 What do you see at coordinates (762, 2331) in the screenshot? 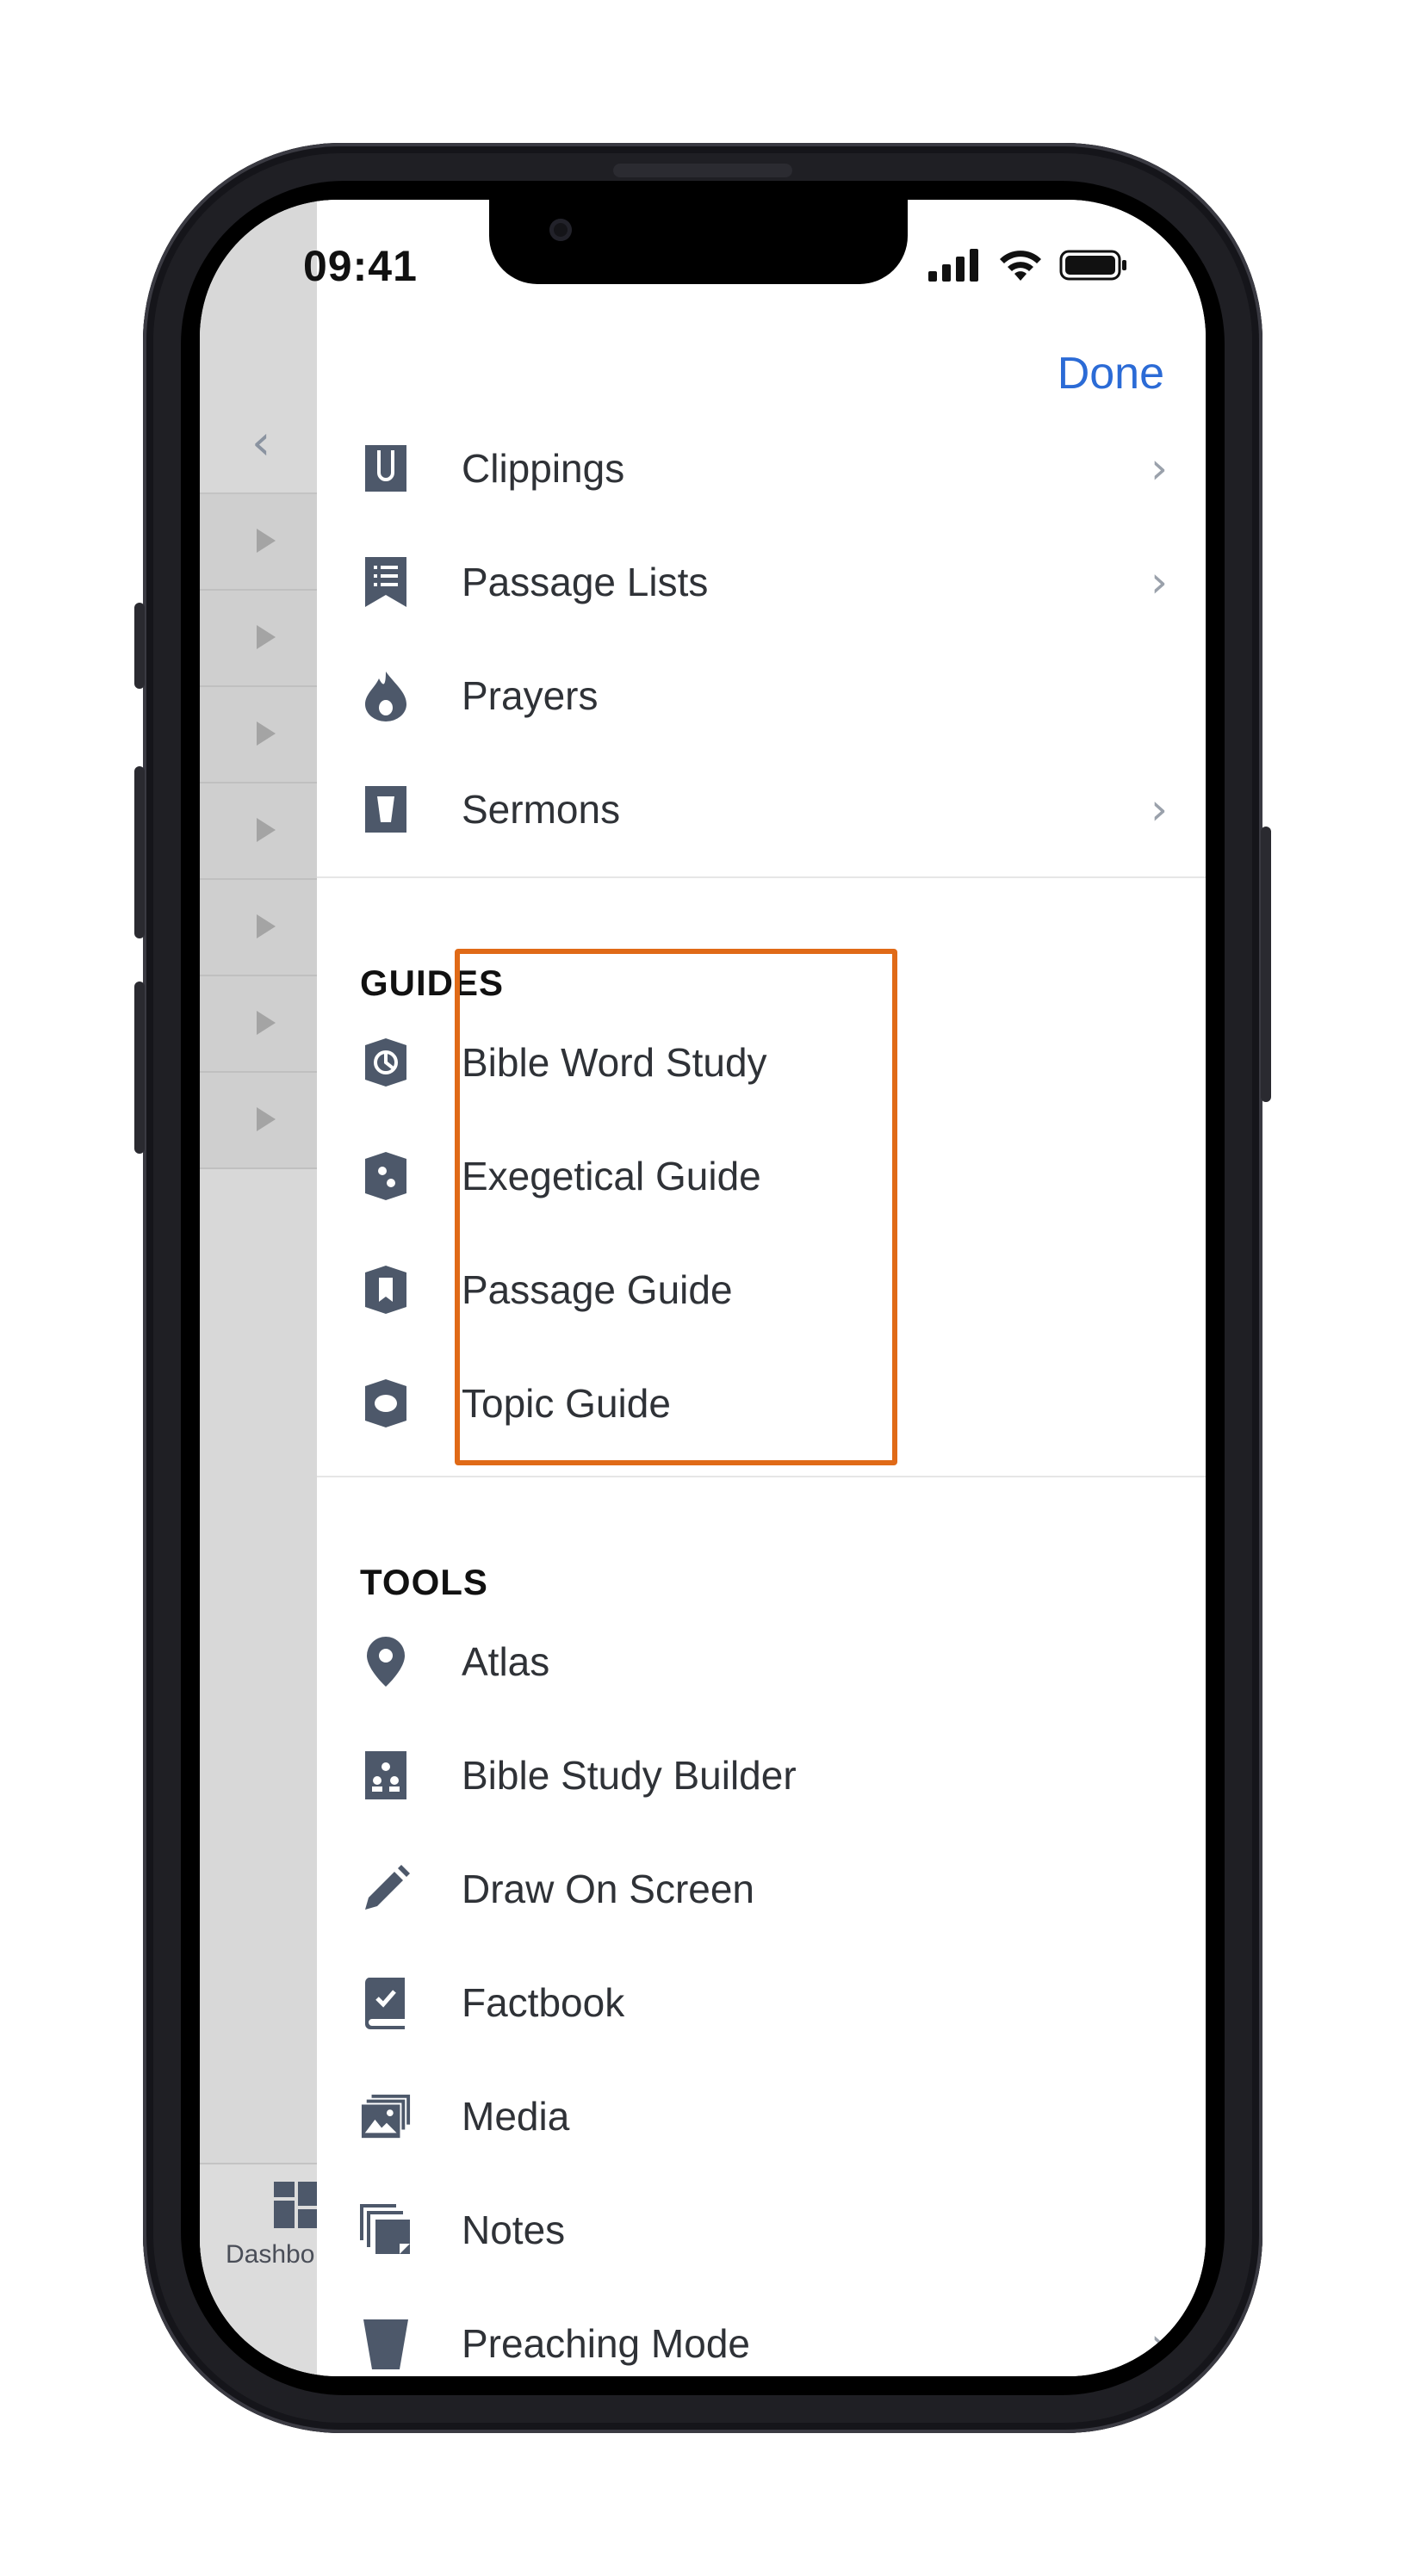
I see `menu-item-preaching-mode: Preaching Mode ›` at bounding box center [762, 2331].